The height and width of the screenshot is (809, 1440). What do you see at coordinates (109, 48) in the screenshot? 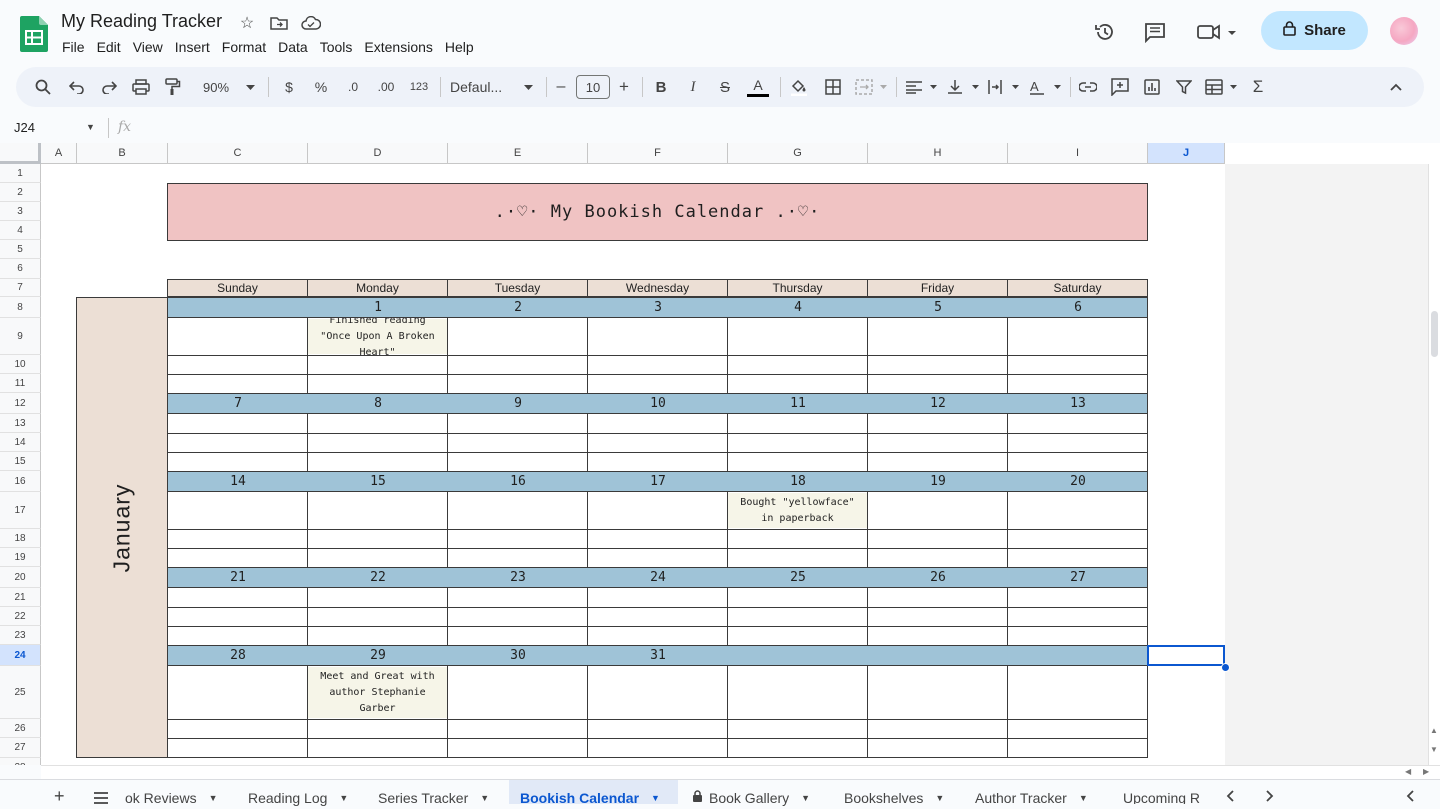
I see `menu-edit: Edit` at bounding box center [109, 48].